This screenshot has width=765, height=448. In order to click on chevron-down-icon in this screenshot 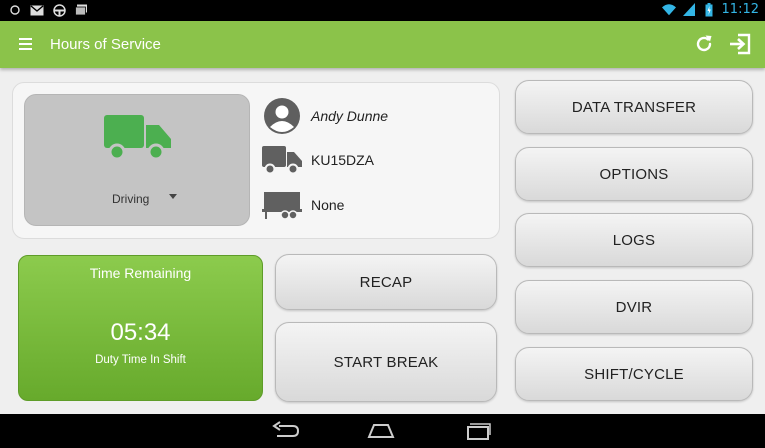, I will do `click(173, 196)`.